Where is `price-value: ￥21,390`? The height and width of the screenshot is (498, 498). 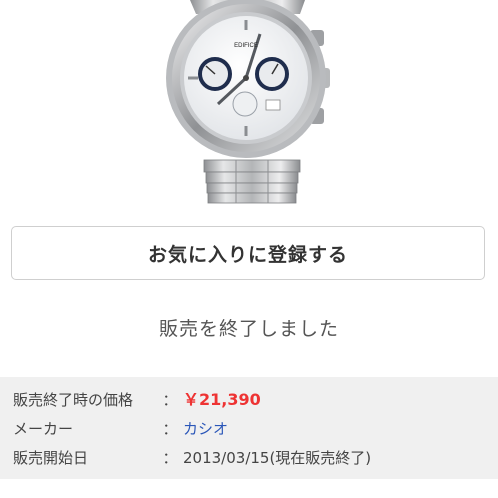
price-value: ￥21,390 is located at coordinates (222, 399).